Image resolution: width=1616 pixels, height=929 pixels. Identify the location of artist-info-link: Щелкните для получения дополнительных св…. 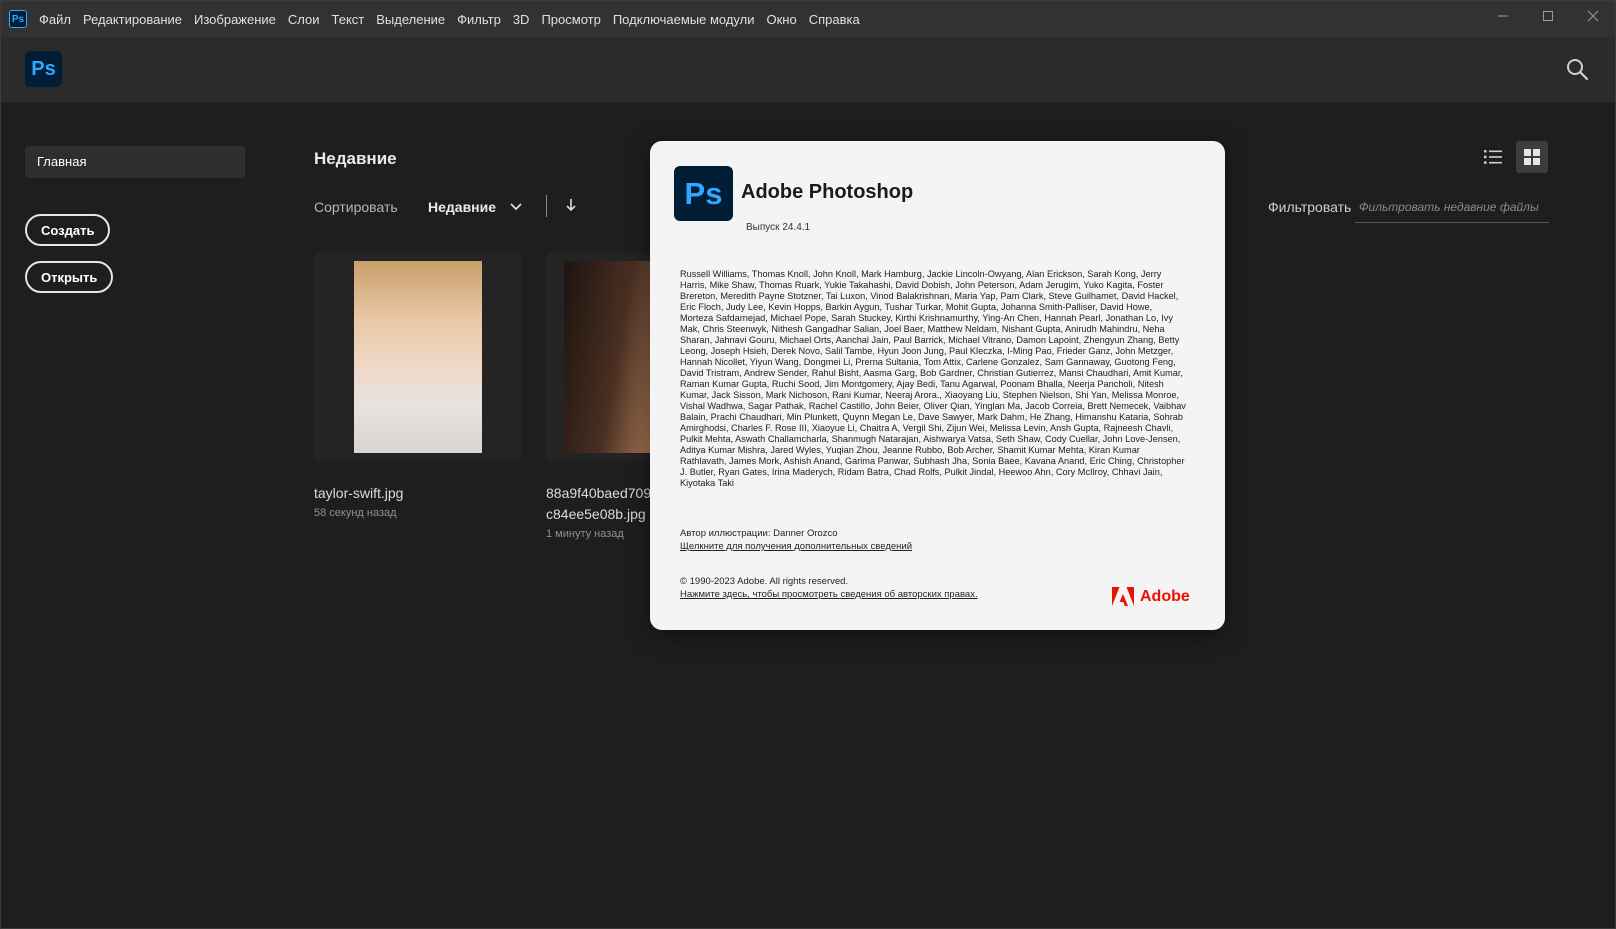
(796, 546).